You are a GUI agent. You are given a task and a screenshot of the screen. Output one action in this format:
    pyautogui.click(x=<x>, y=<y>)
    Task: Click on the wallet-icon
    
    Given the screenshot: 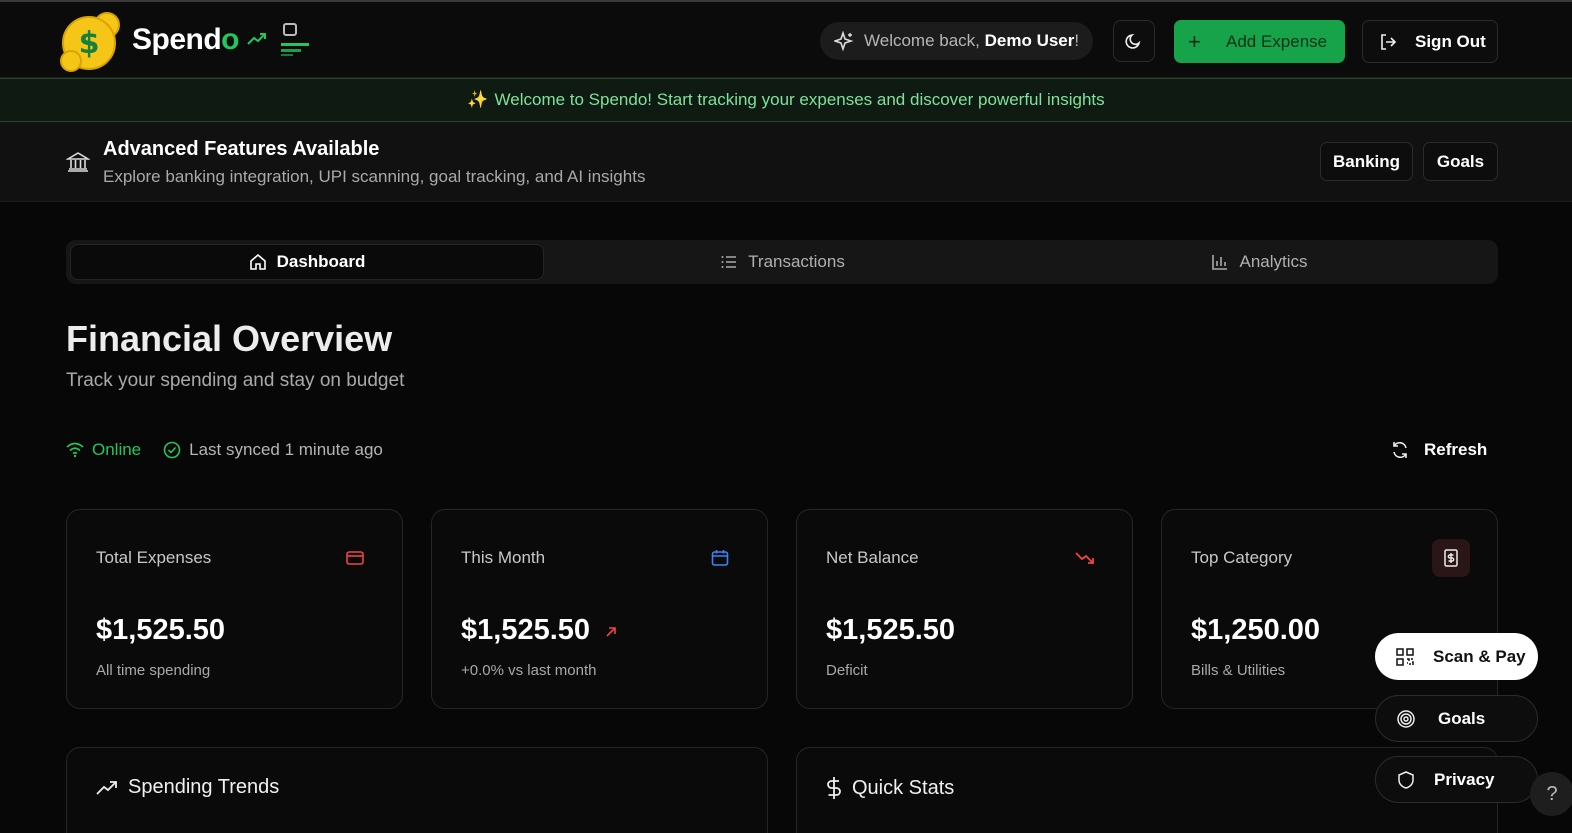 What is the action you would take?
    pyautogui.click(x=296, y=40)
    